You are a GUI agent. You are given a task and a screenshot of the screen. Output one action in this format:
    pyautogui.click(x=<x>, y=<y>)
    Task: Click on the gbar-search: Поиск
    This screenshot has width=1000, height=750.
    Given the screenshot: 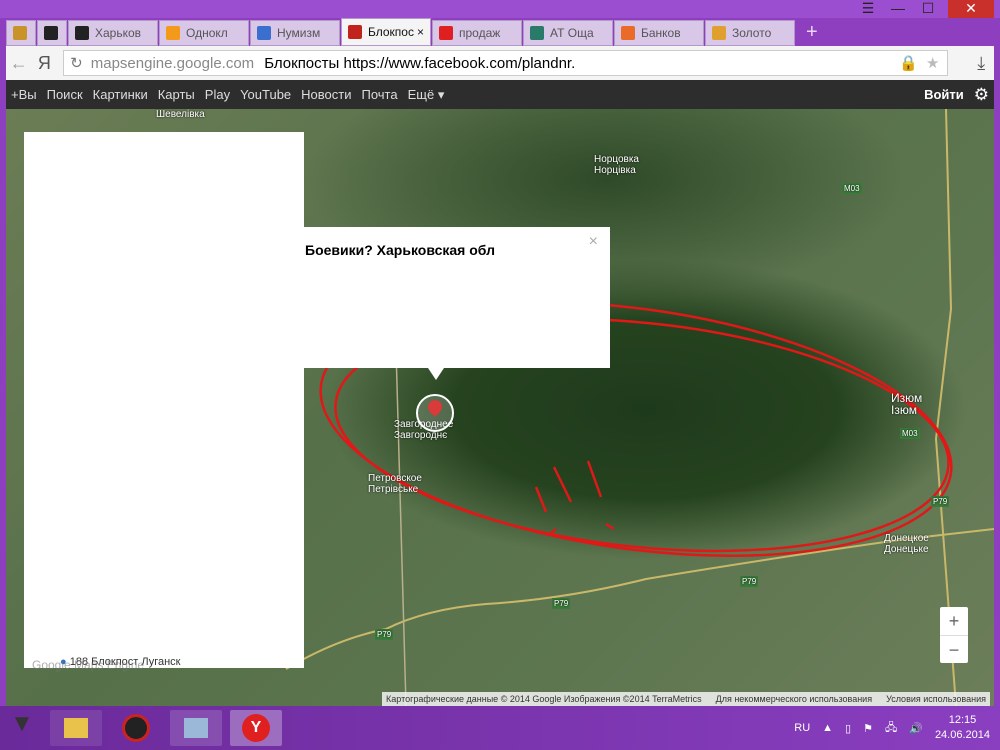 What is the action you would take?
    pyautogui.click(x=65, y=94)
    